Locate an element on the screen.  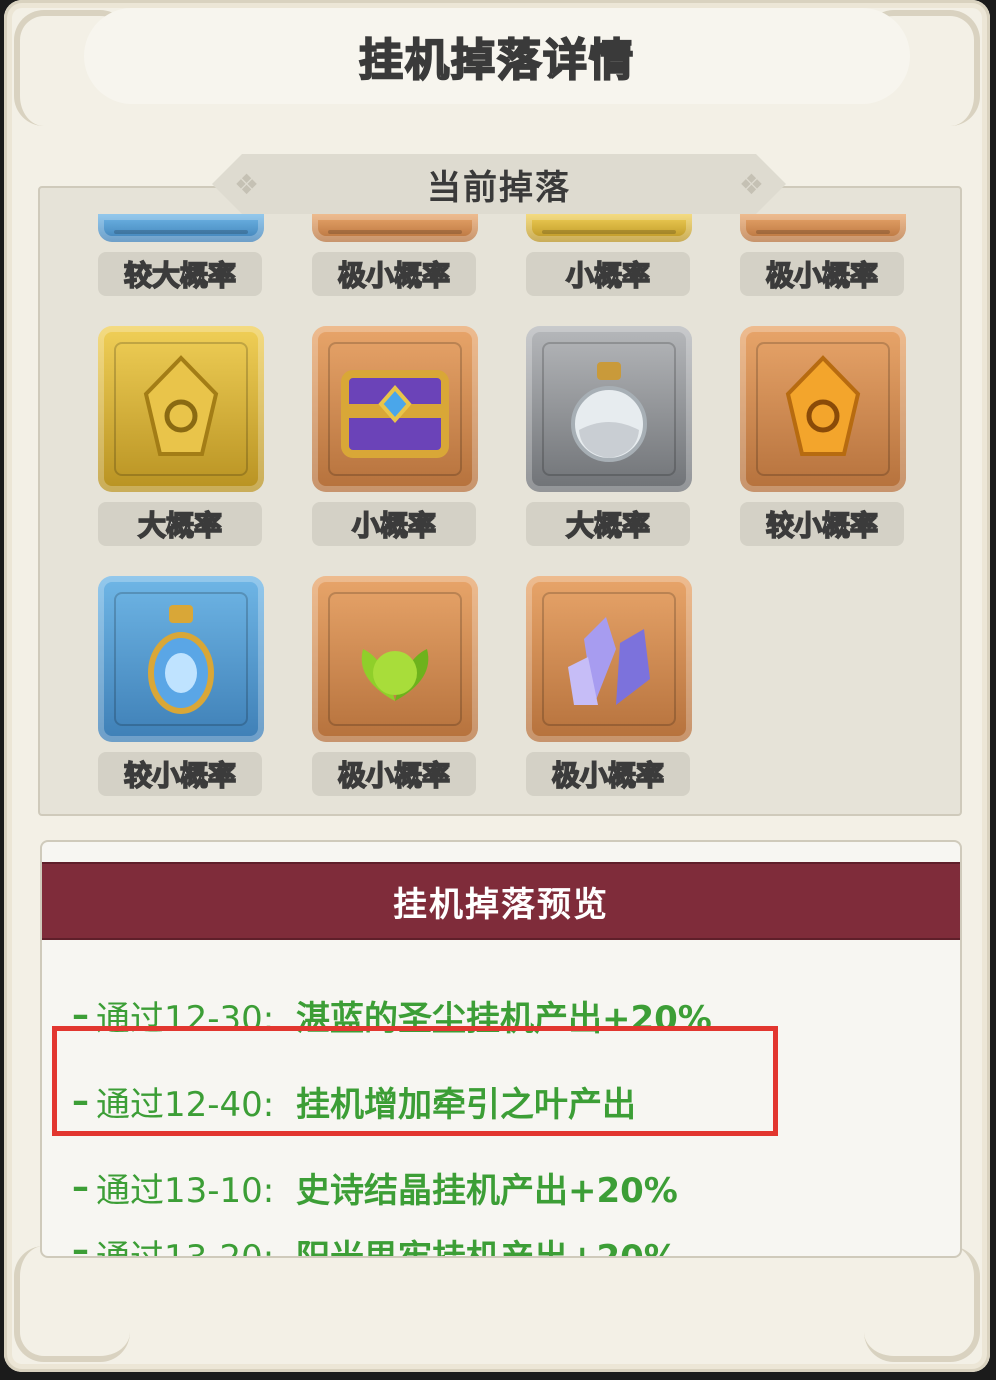
crystal-cluster-icon is located at coordinates (609, 659).